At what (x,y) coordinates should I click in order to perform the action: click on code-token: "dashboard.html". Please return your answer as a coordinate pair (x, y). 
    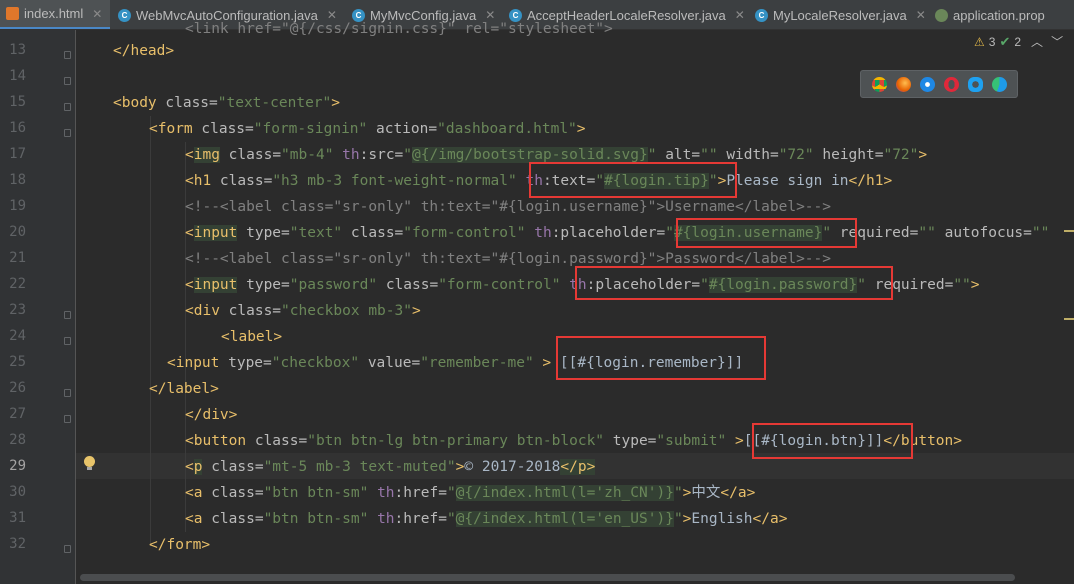
    Looking at the image, I should click on (507, 129).